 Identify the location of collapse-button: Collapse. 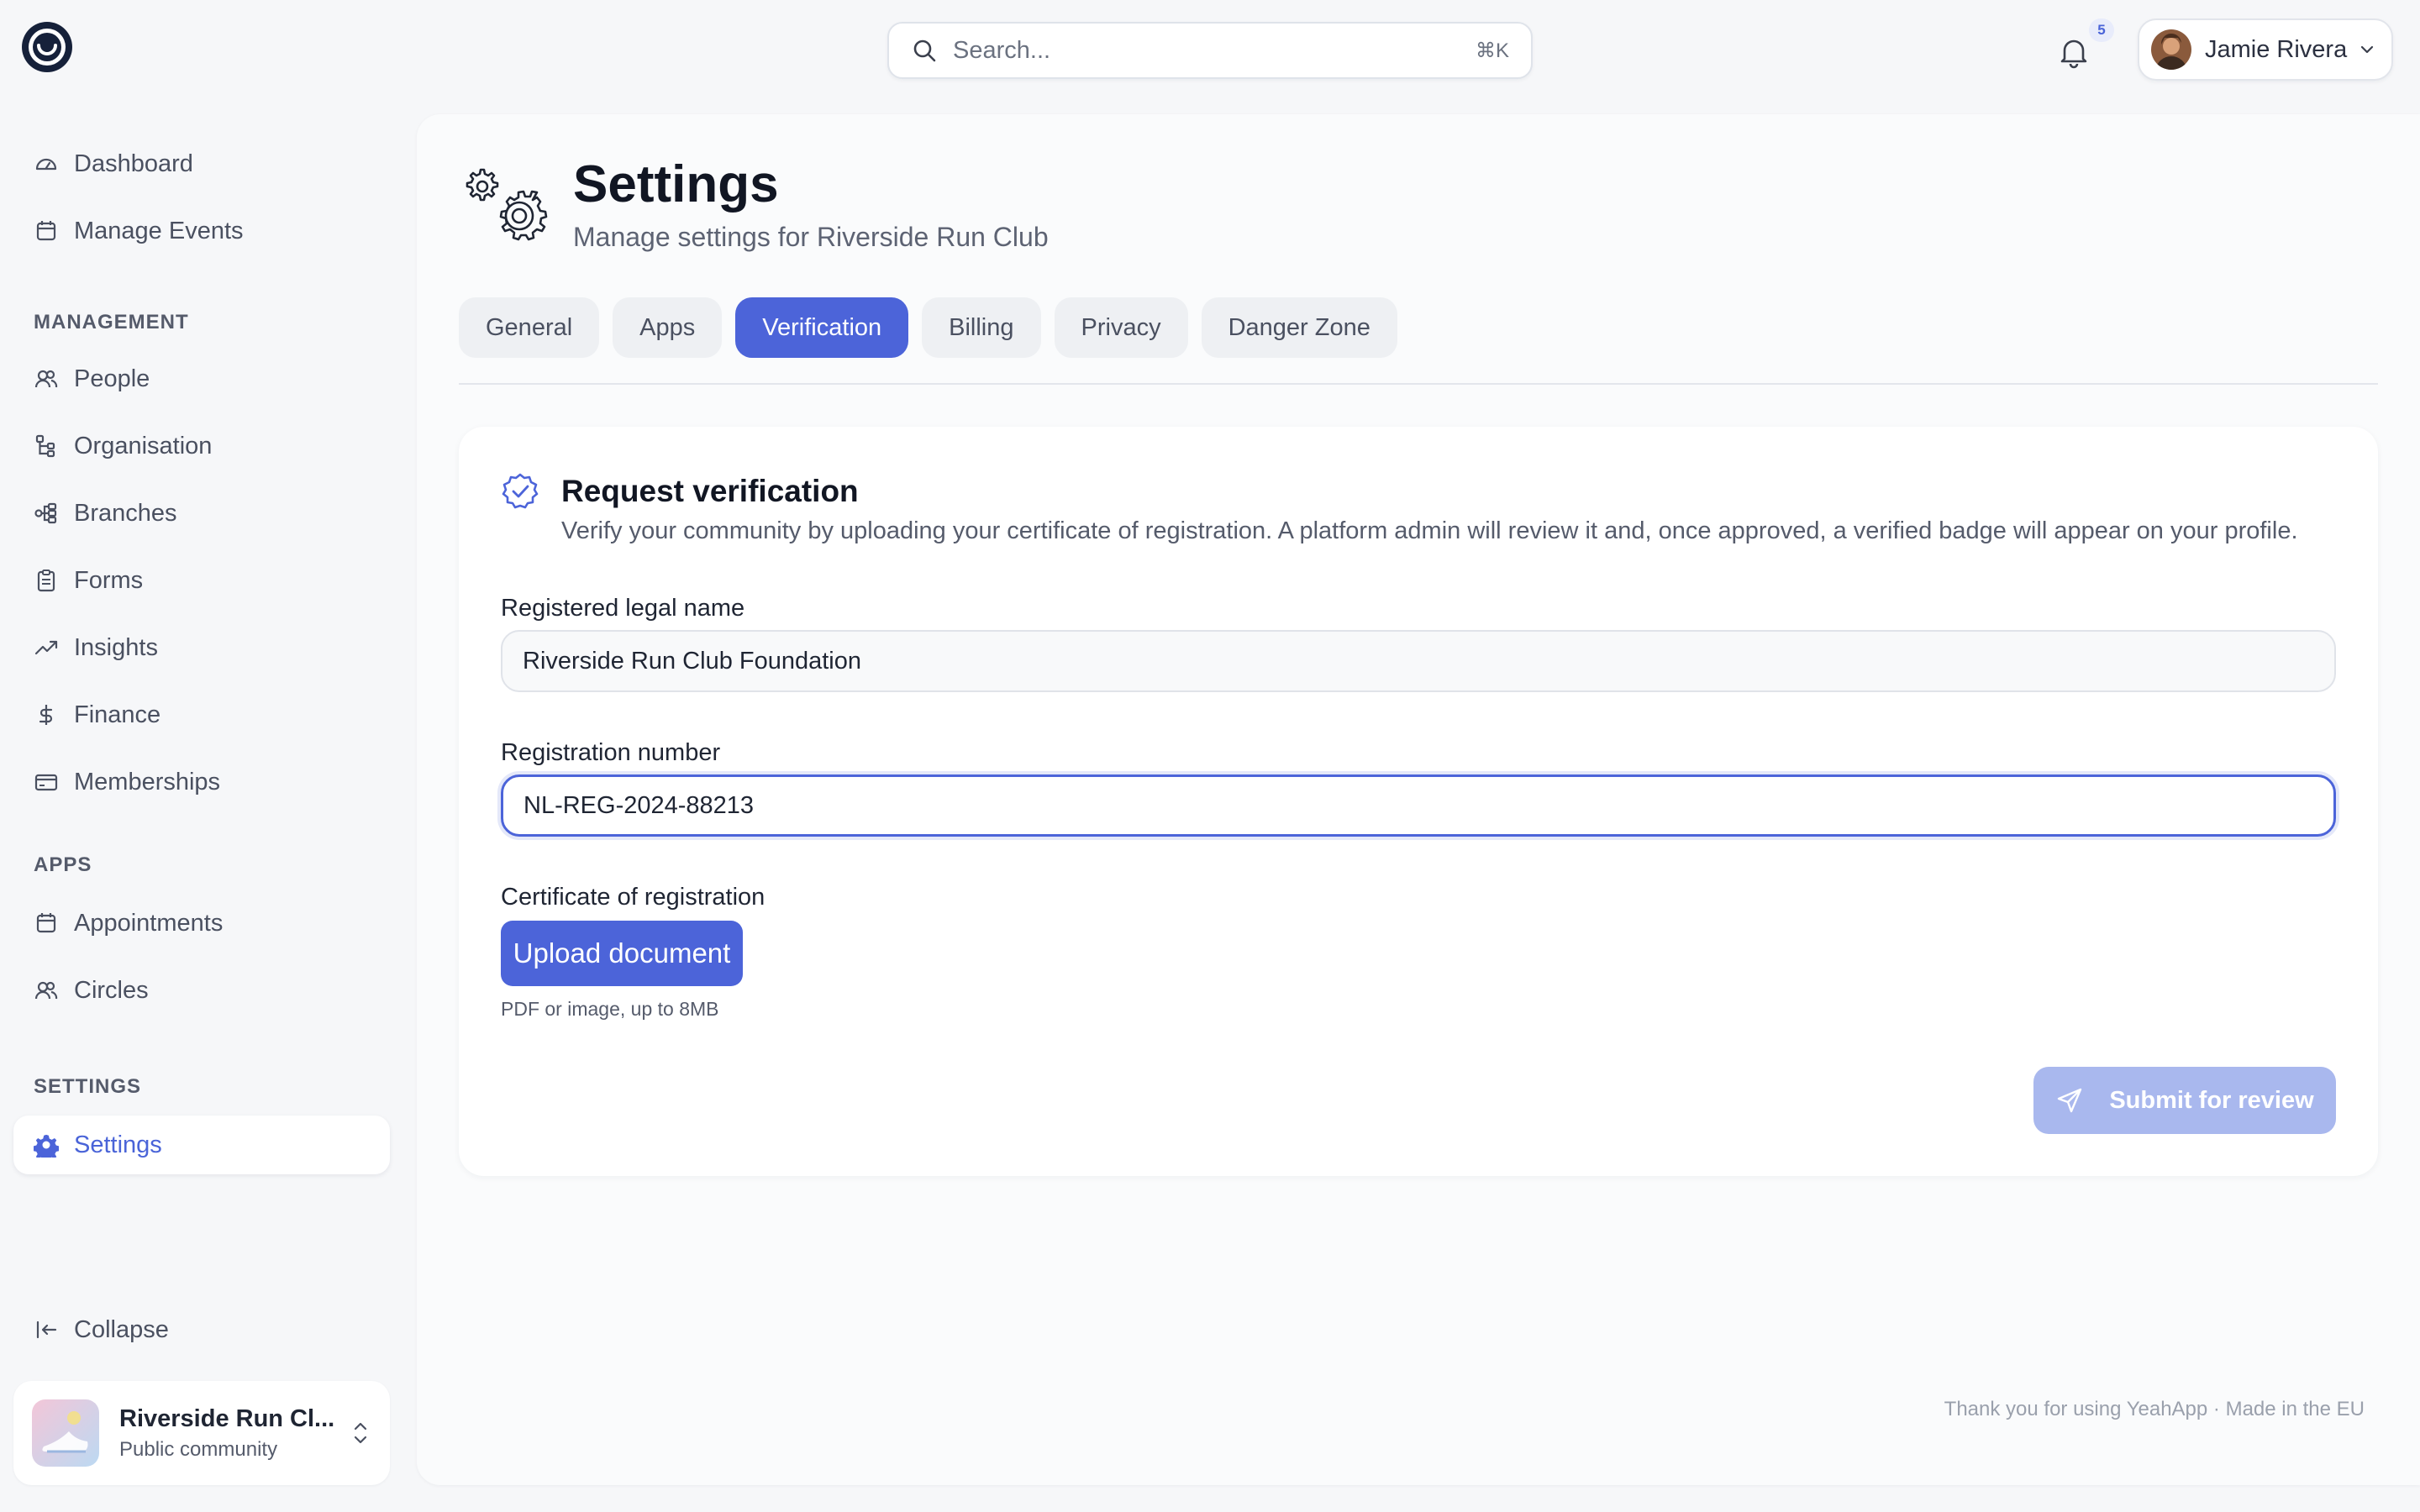
(202, 1329).